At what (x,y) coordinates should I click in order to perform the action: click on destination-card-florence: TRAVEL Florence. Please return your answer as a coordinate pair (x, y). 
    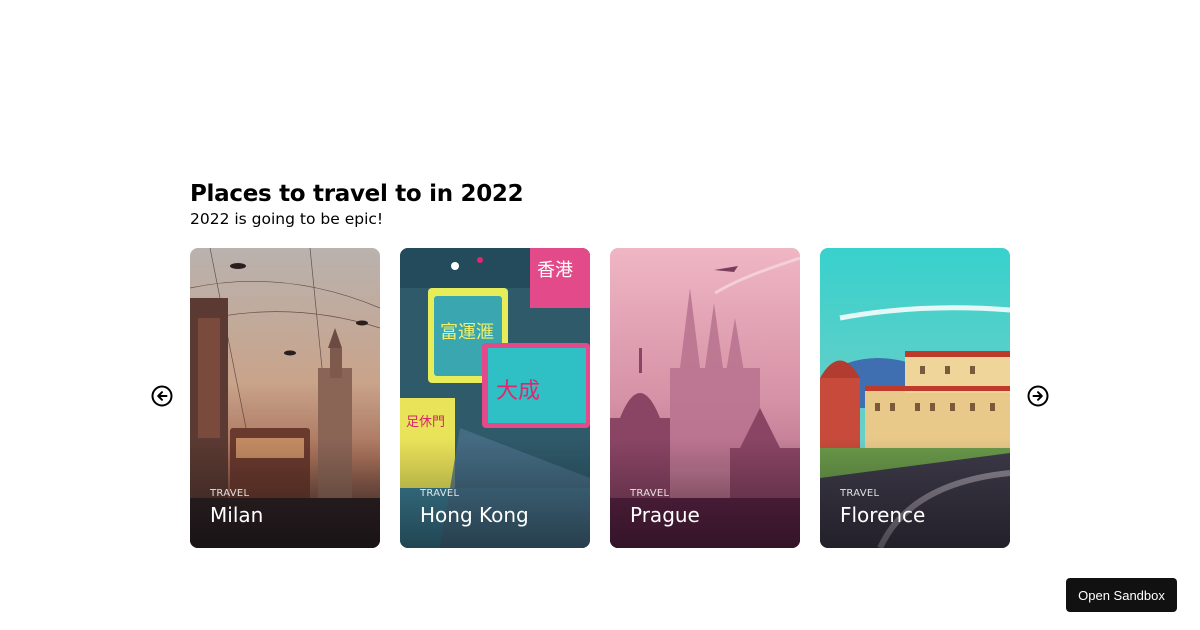
    Looking at the image, I should click on (915, 398).